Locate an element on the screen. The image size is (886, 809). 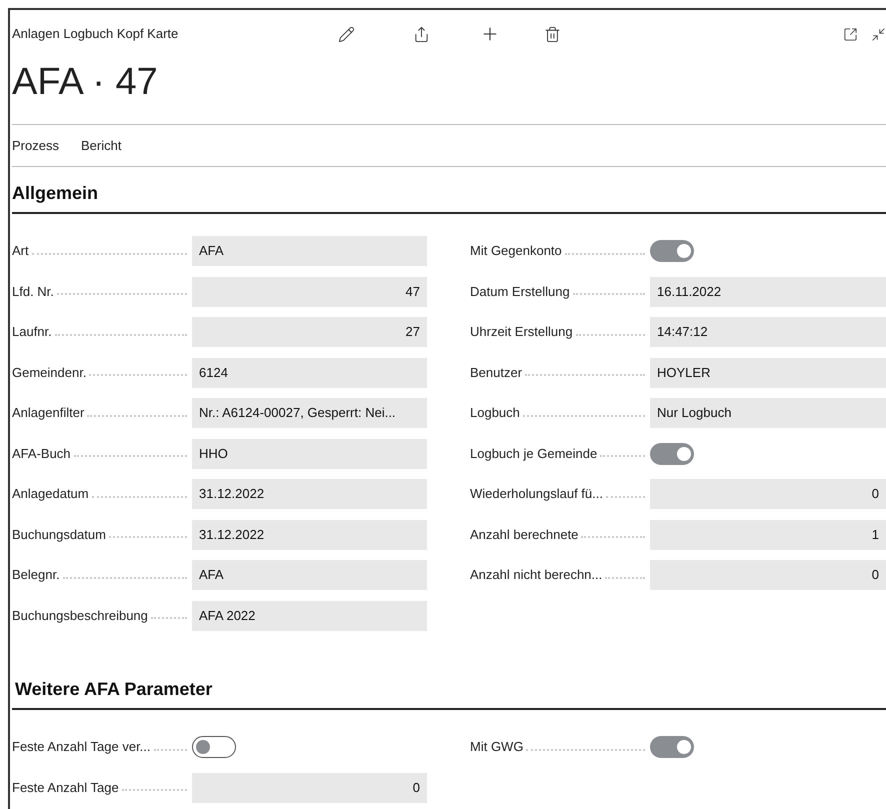
field-label: Logbuch is located at coordinates (495, 413).